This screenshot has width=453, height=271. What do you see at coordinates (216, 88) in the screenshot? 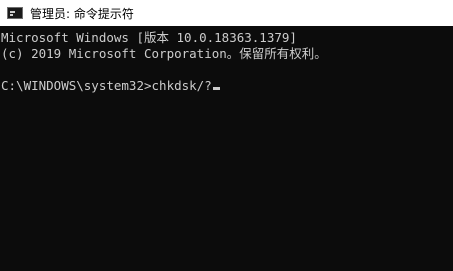
I see `text-cursor` at bounding box center [216, 88].